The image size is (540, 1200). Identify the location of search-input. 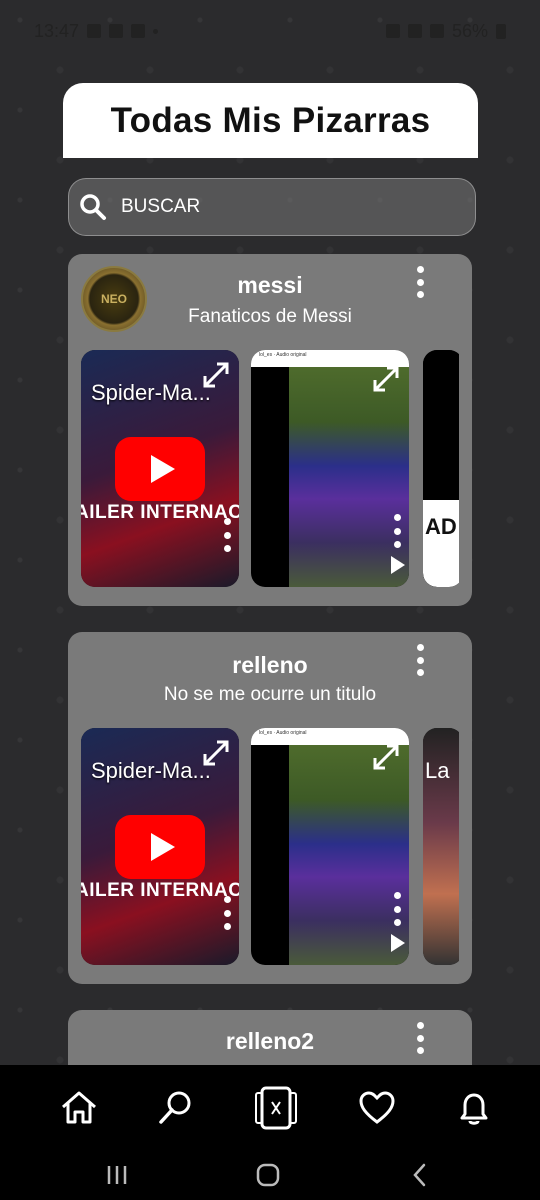
(271, 207).